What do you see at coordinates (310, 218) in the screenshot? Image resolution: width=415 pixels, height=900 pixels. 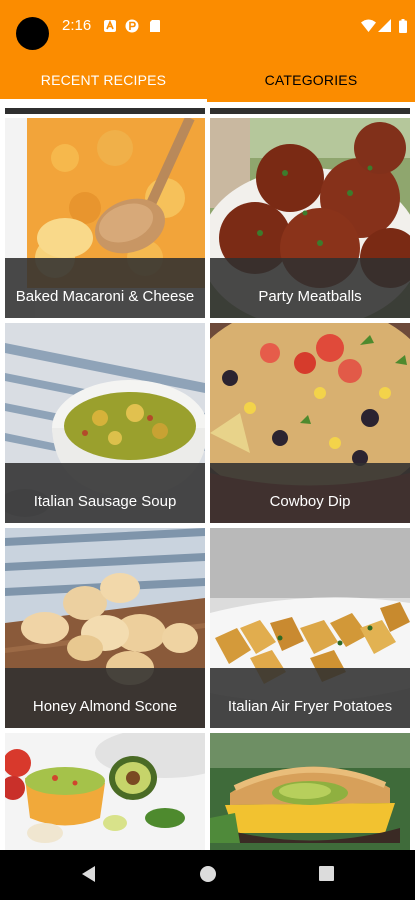 I see `recipe-card: Party Meatballs` at bounding box center [310, 218].